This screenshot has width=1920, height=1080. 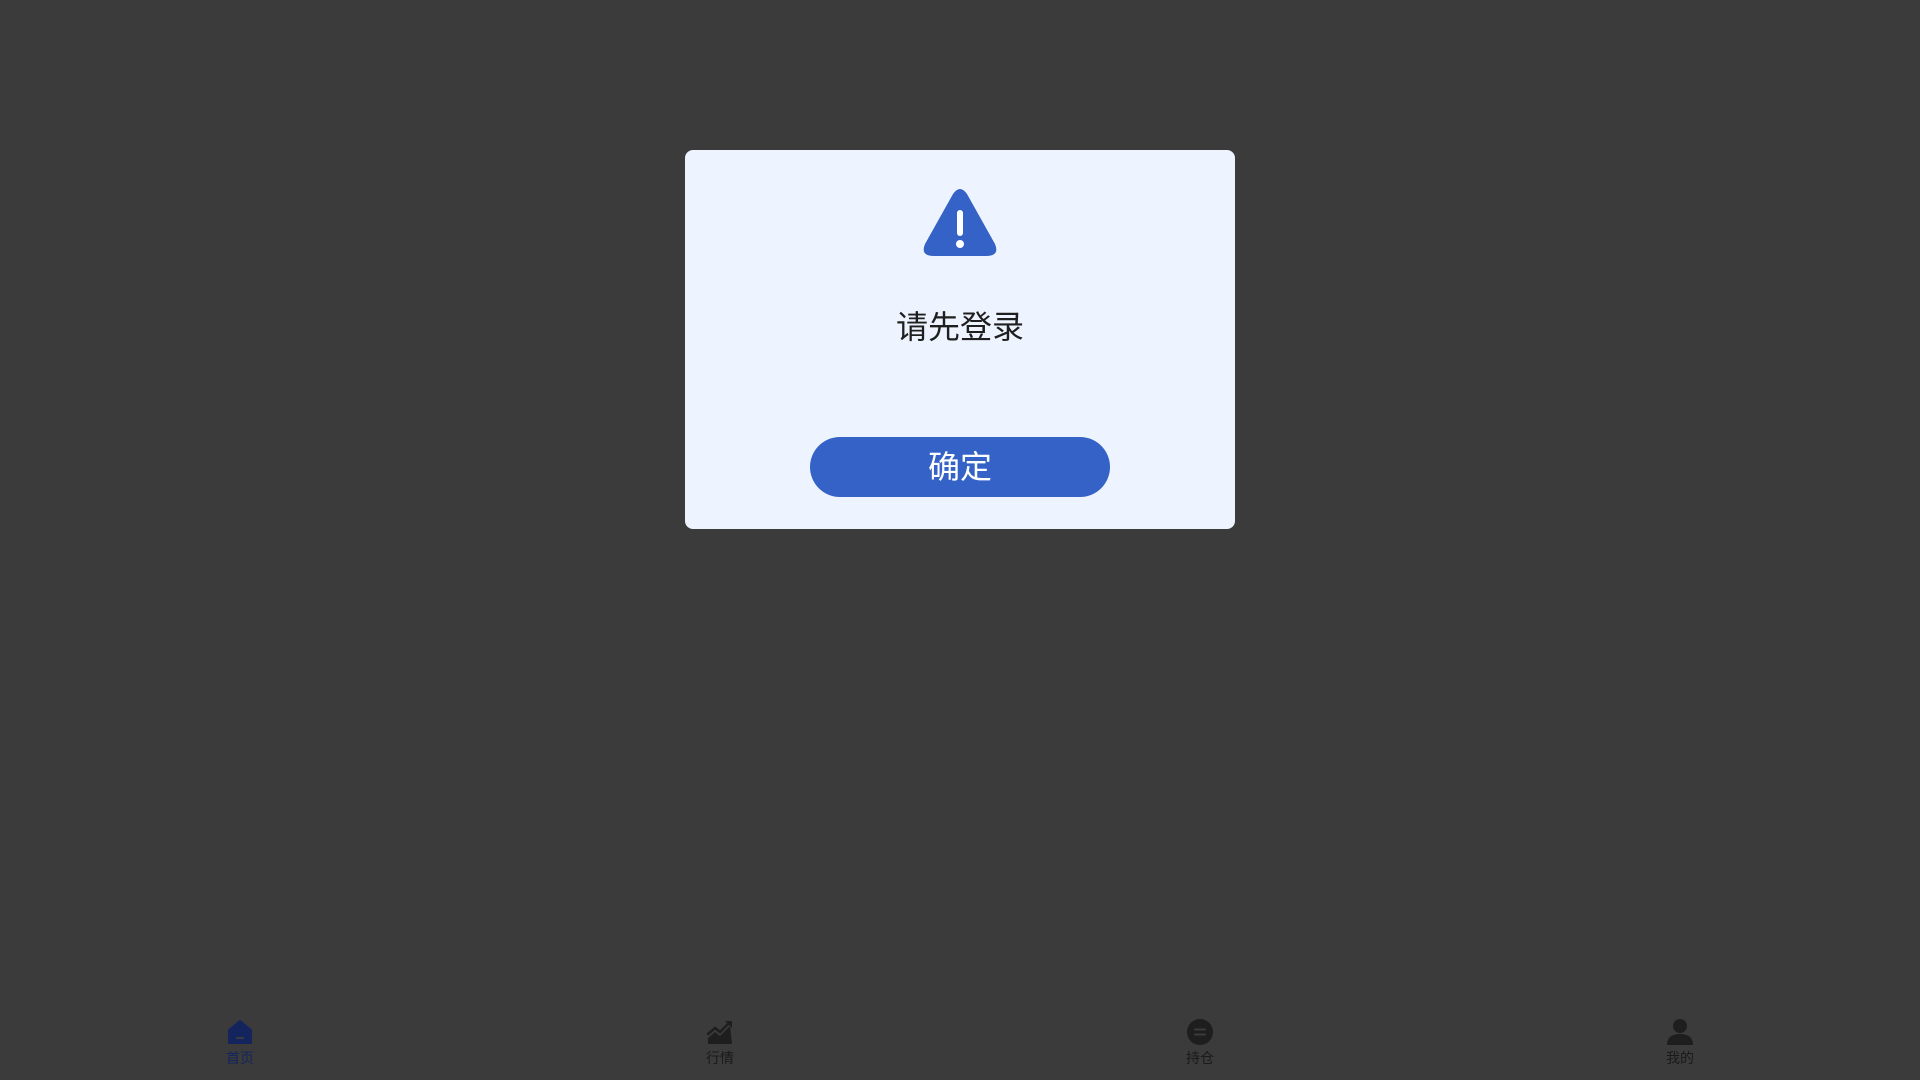 What do you see at coordinates (960, 223) in the screenshot?
I see `warning-triangle-icon` at bounding box center [960, 223].